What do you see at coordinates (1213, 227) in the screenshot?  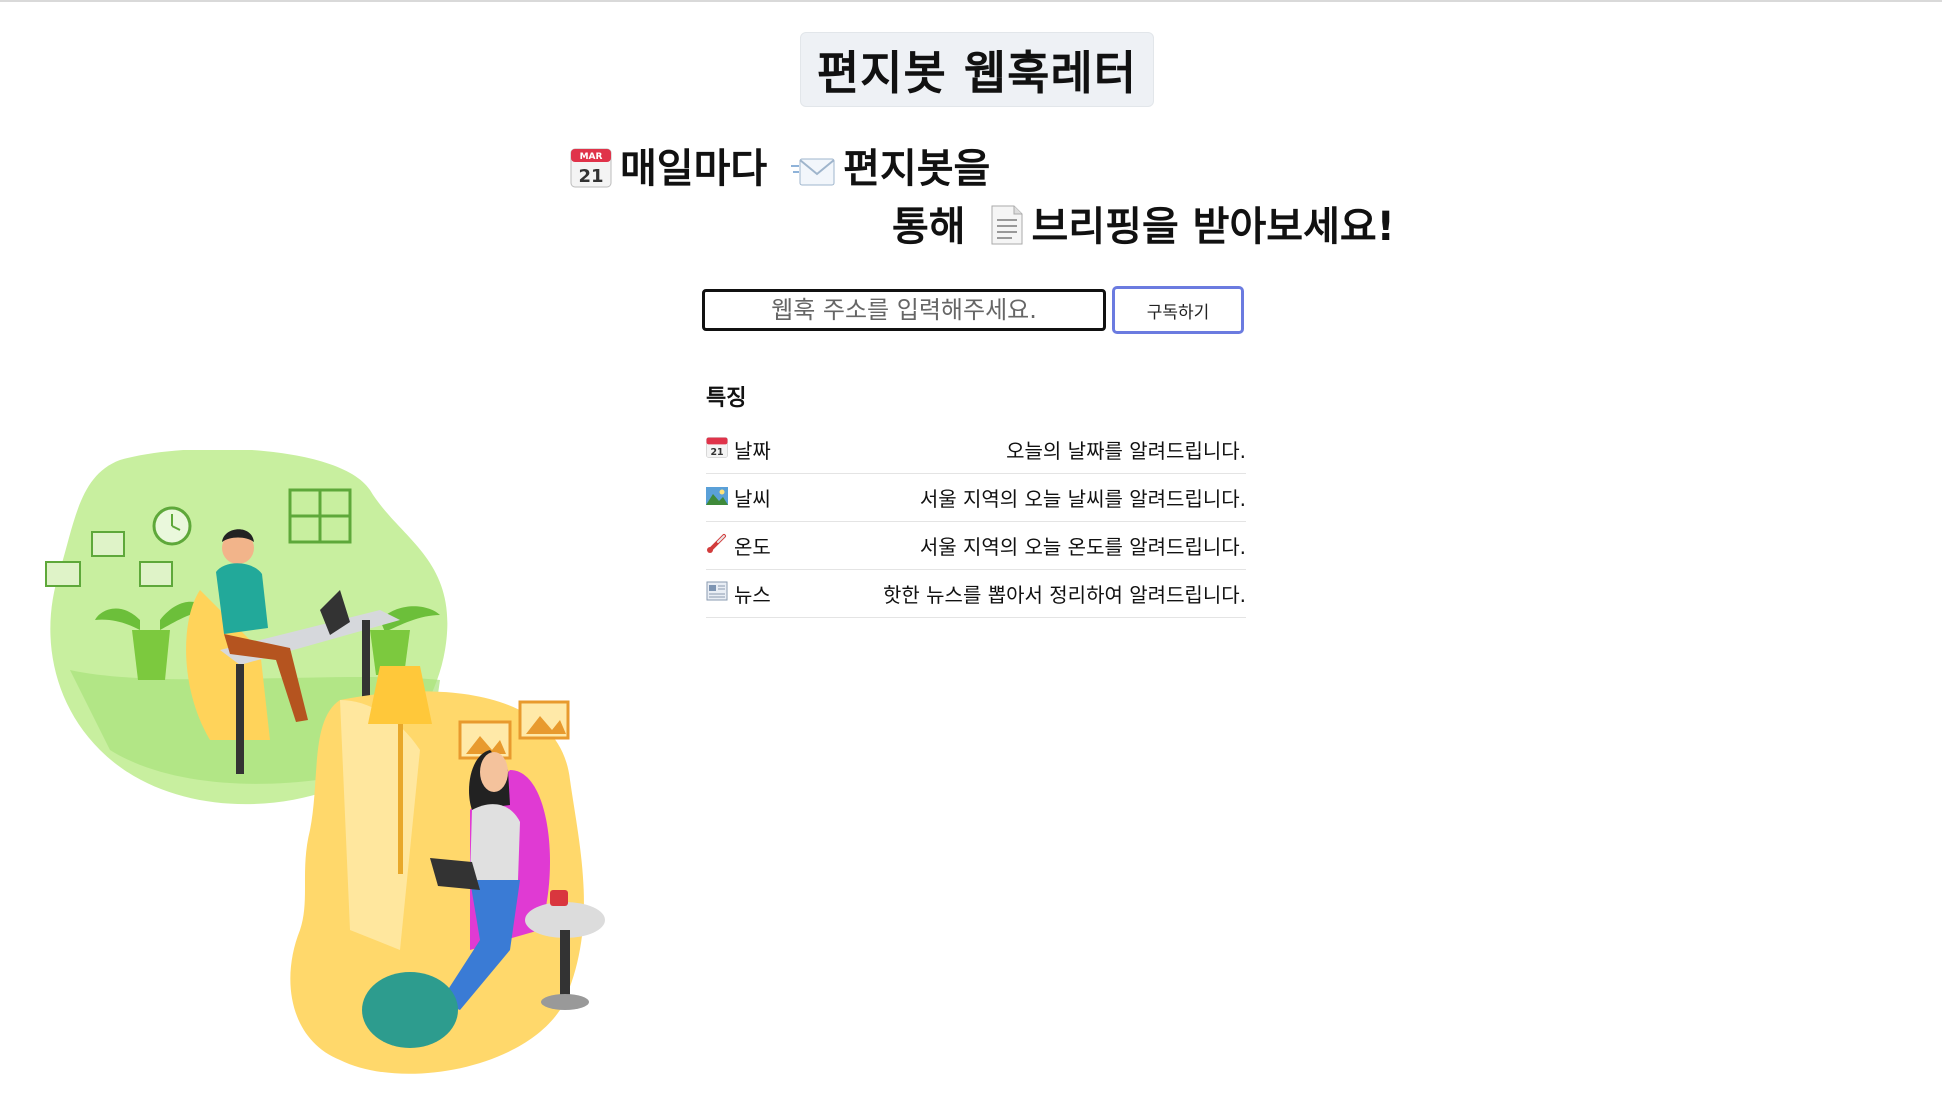 I see `headline-text-briefing: 브리핑을 받아보세요!` at bounding box center [1213, 227].